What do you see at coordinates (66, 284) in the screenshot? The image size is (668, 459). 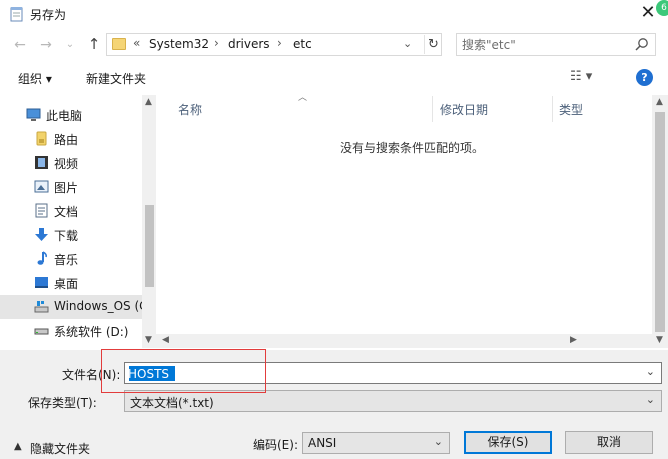 I see `sidebar-item-label: 桌面` at bounding box center [66, 284].